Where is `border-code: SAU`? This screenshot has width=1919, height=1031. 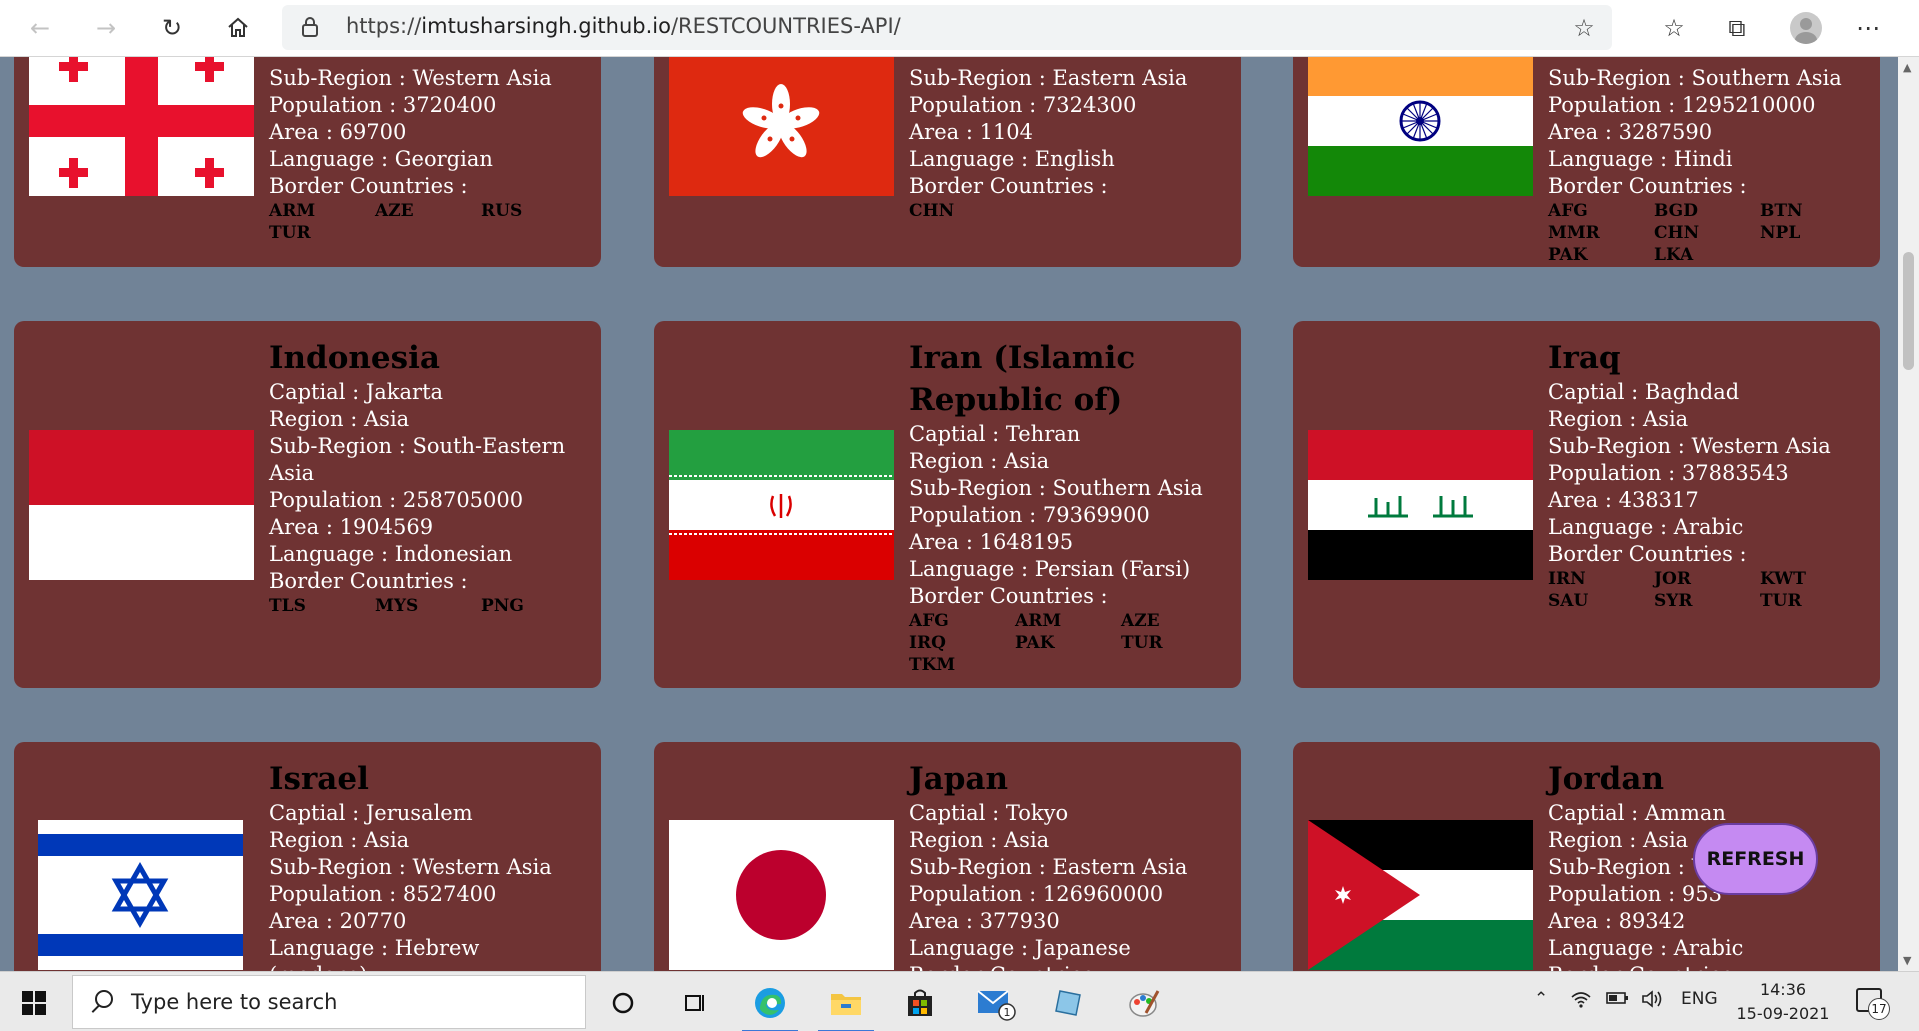 border-code: SAU is located at coordinates (1601, 601).